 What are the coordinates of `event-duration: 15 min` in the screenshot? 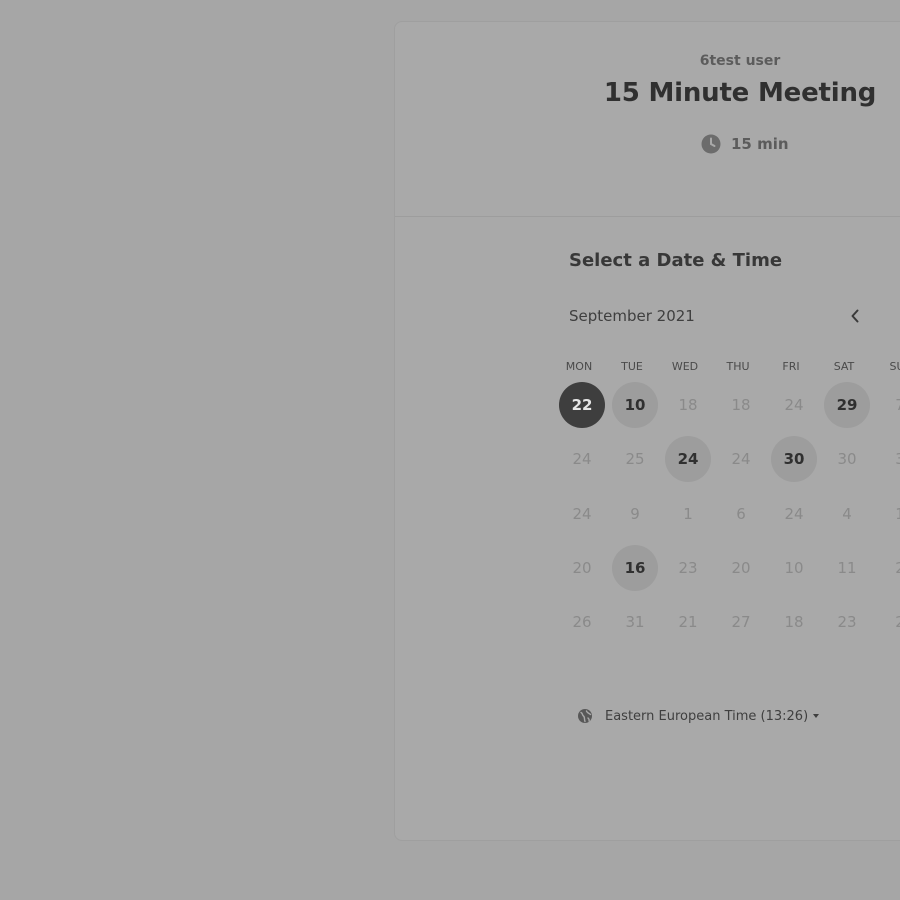 It's located at (745, 144).